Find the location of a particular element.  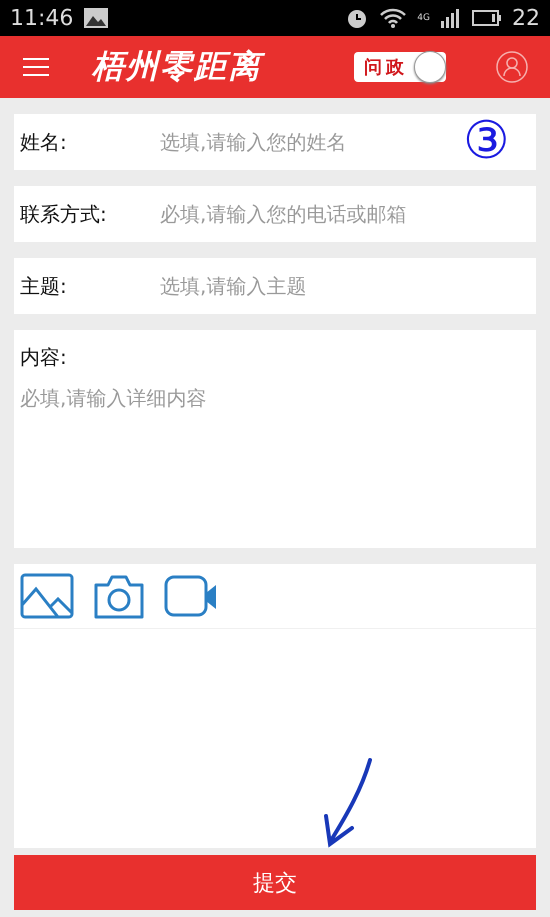

input-field: 选填,请输入主题 is located at coordinates (348, 286).